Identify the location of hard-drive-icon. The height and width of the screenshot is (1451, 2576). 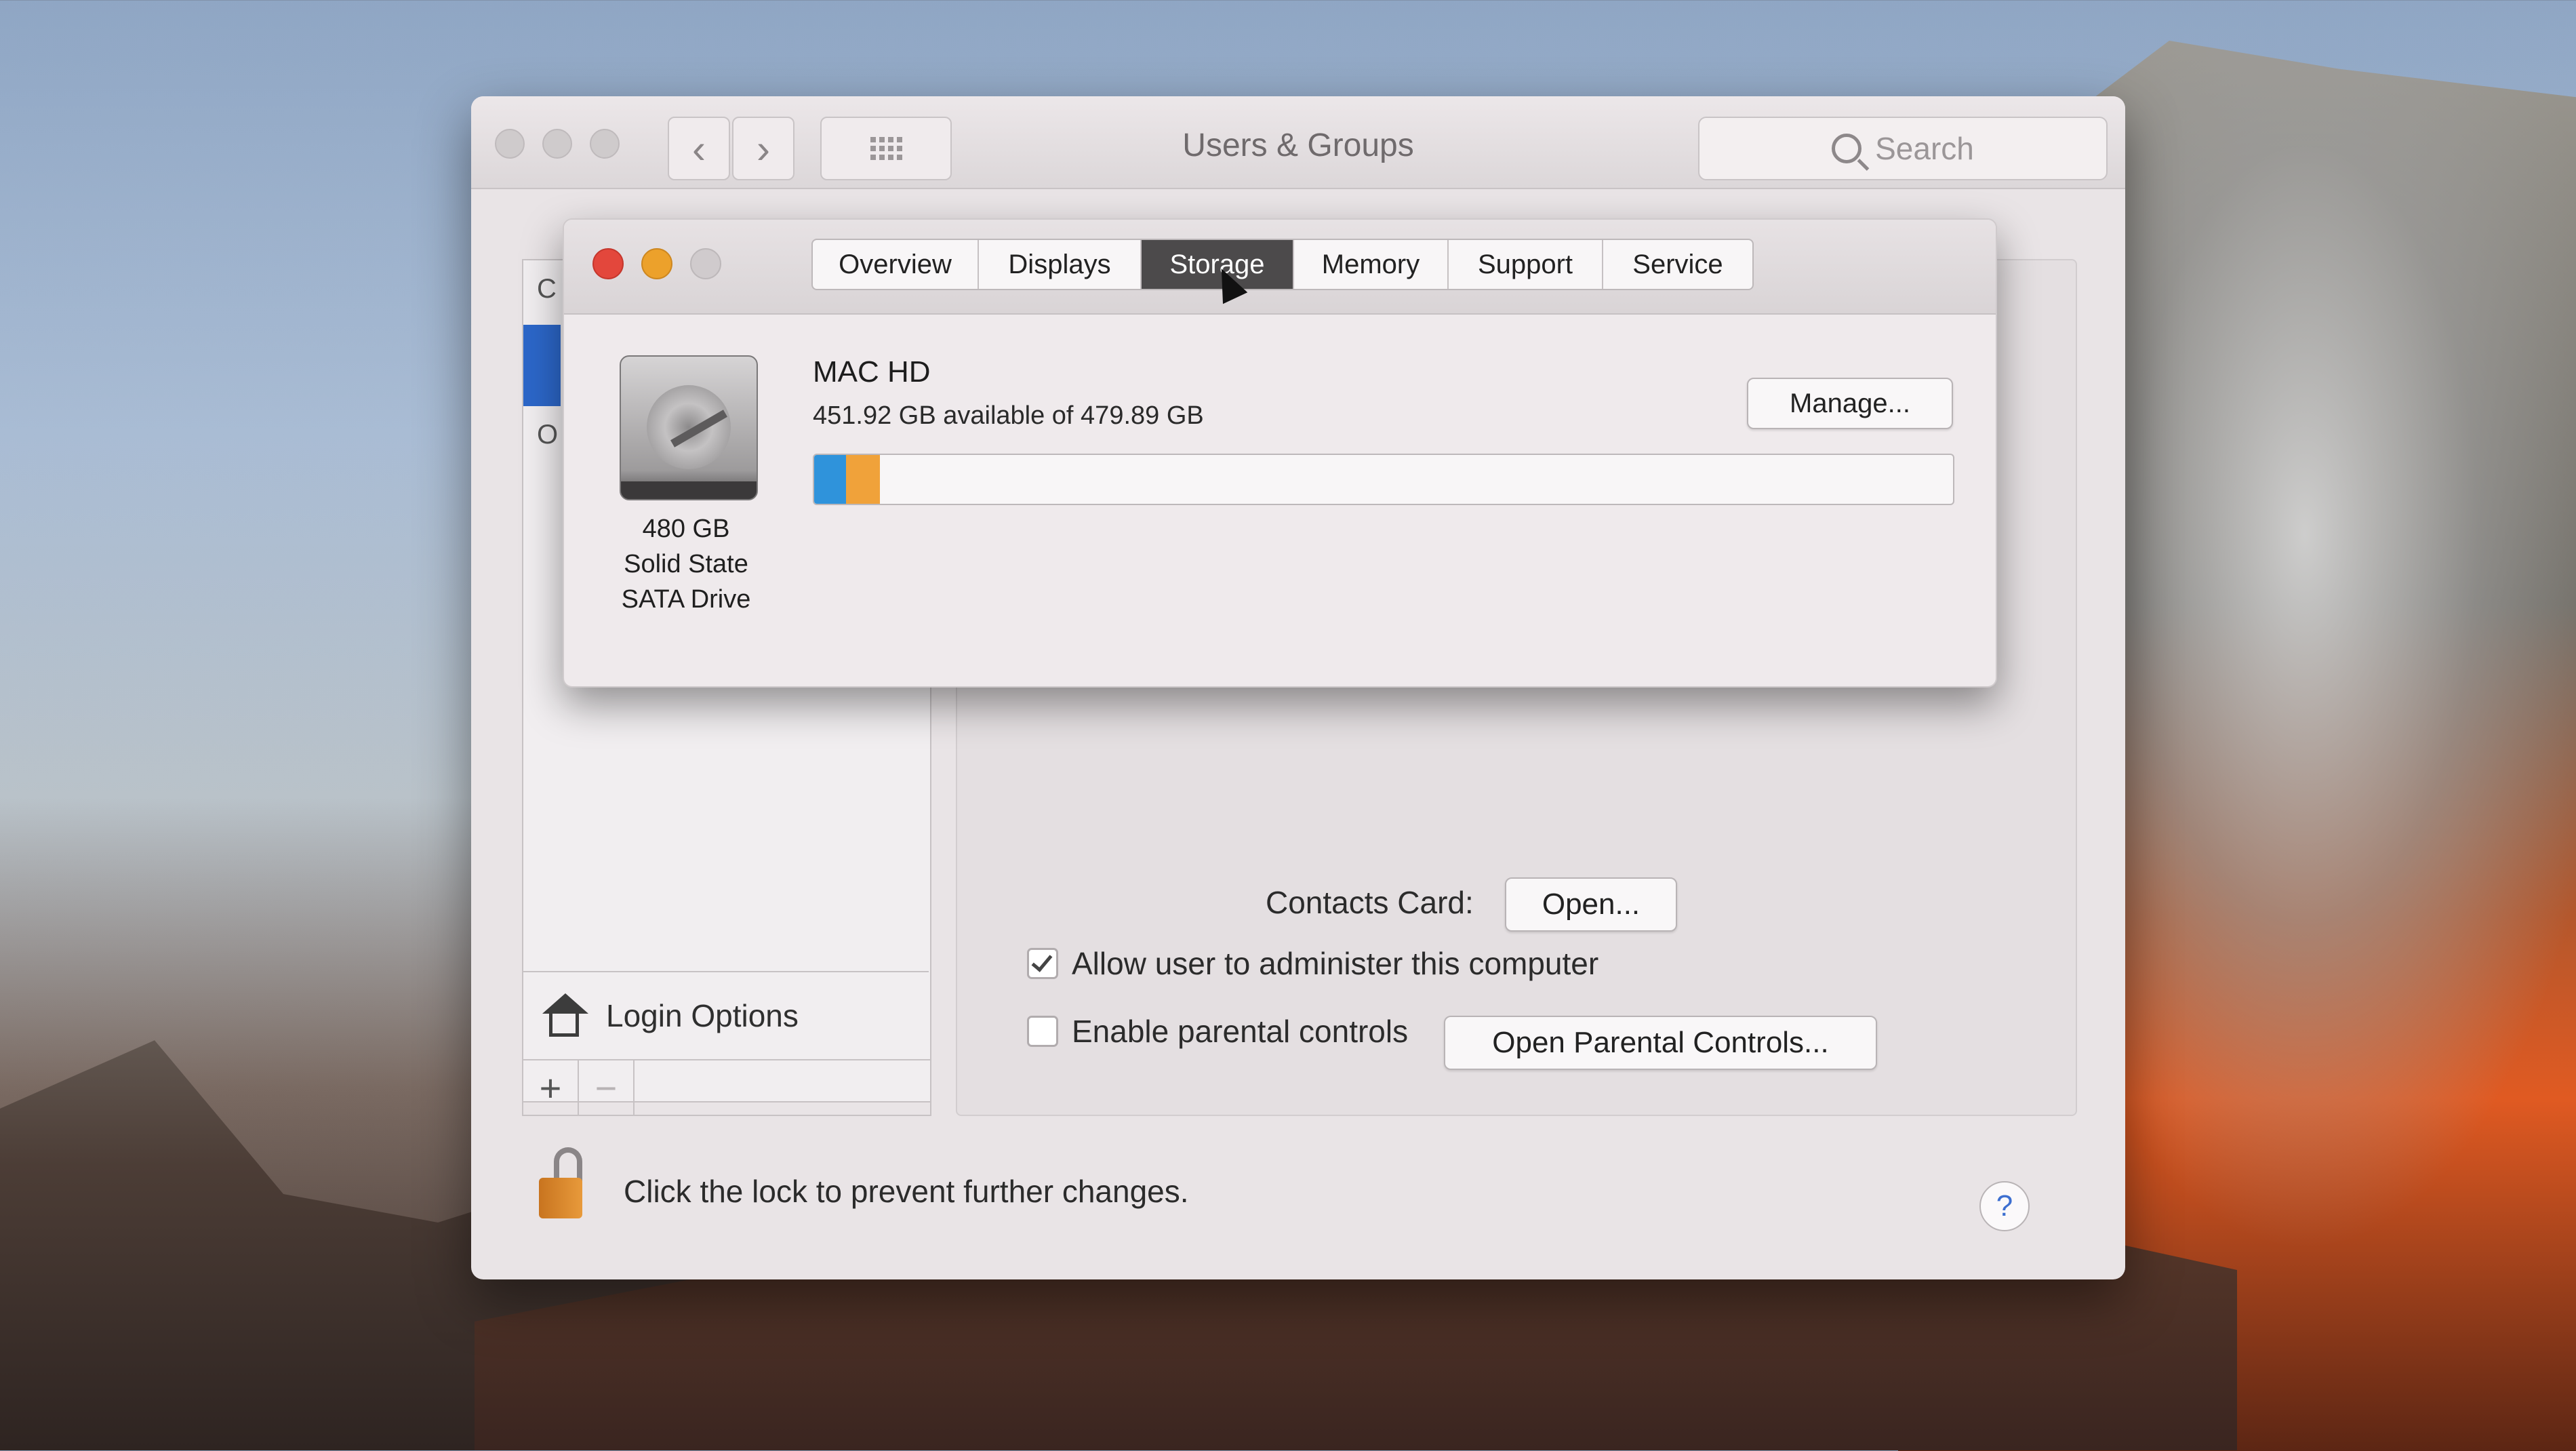
(689, 428).